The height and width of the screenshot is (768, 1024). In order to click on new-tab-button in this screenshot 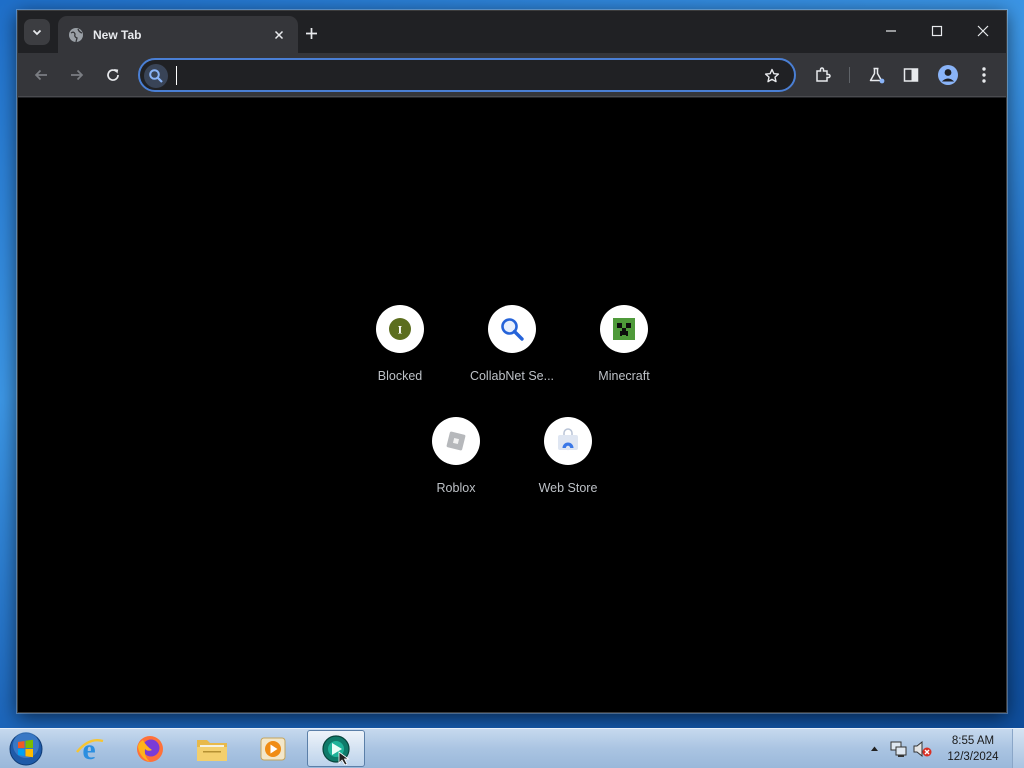, I will do `click(311, 33)`.